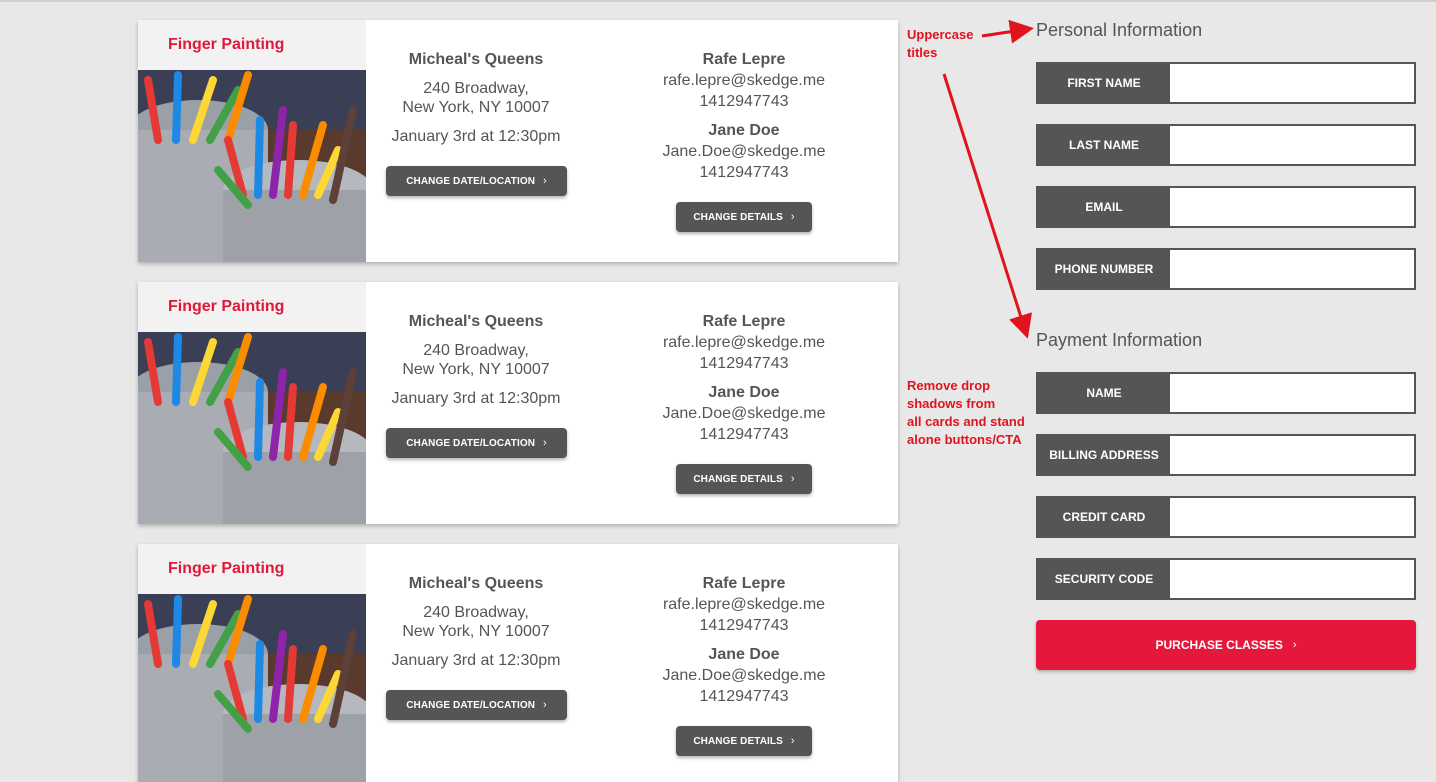  I want to click on phone-number-input, so click(1292, 269).